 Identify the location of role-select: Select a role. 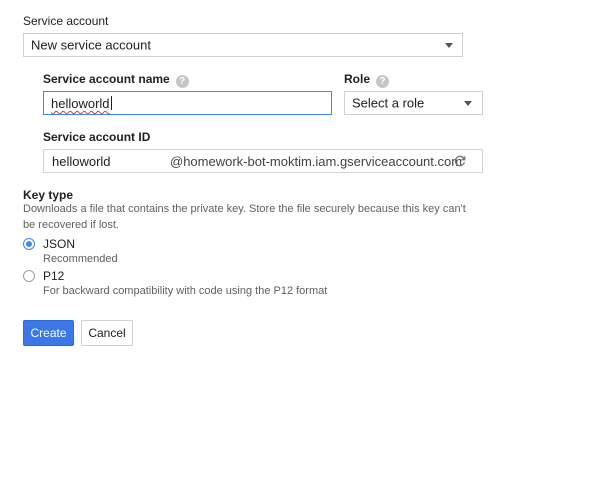
(413, 103).